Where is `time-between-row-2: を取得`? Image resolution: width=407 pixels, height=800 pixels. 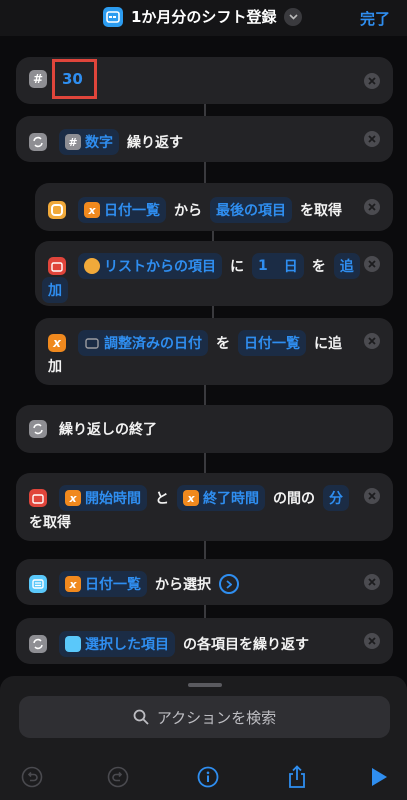 time-between-row-2: を取得 is located at coordinates (54, 522).